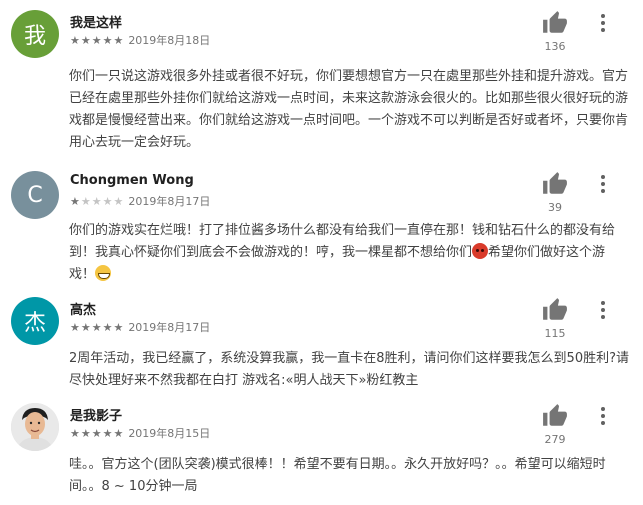 The height and width of the screenshot is (505, 643). I want to click on like-count: 279, so click(555, 439).